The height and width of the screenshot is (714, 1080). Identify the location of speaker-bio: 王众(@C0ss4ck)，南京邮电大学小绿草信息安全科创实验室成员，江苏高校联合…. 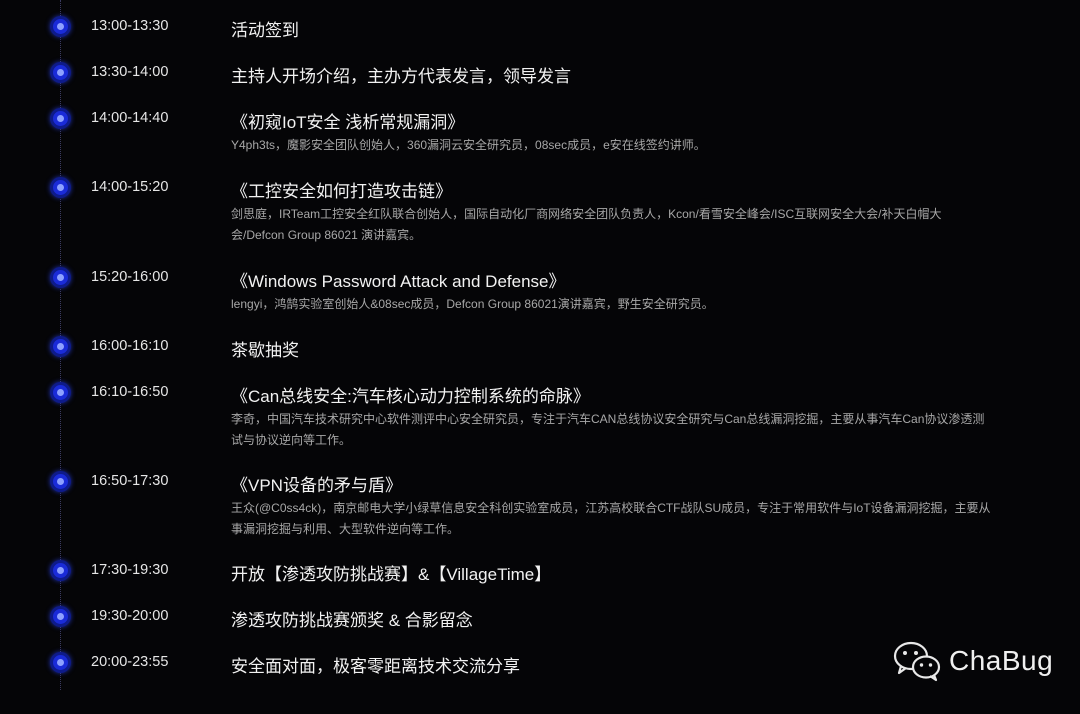
(611, 518).